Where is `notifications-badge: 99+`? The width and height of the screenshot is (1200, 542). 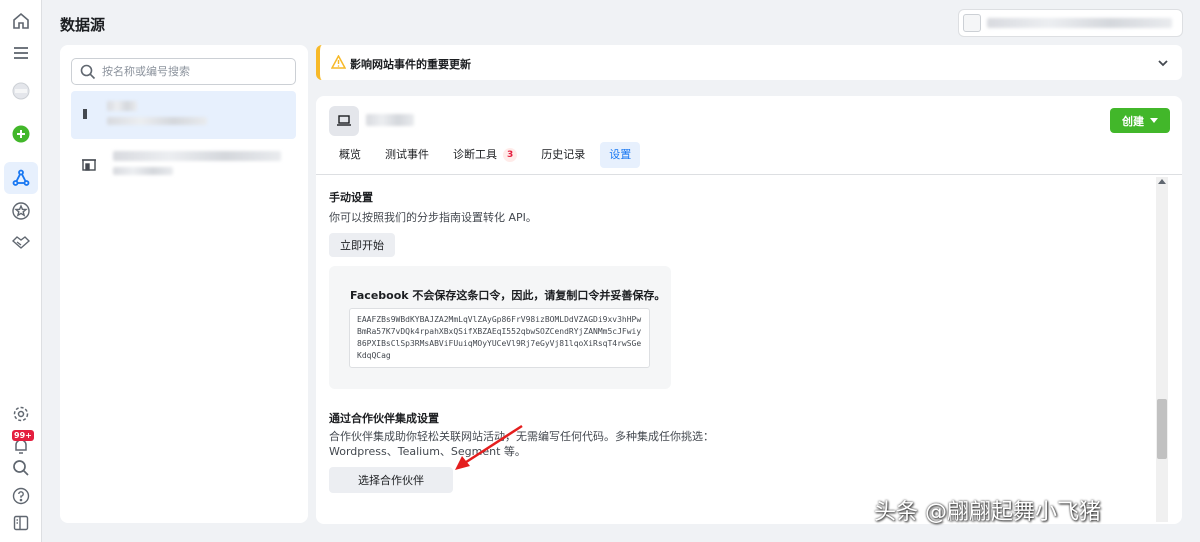 notifications-badge: 99+ is located at coordinates (23, 435).